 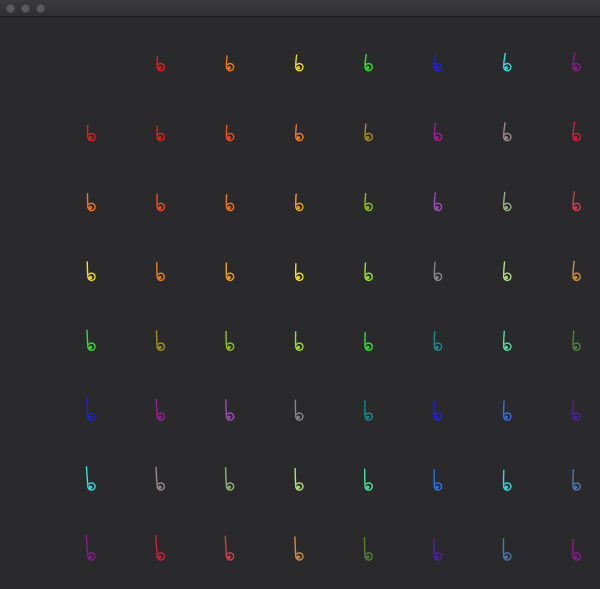 What do you see at coordinates (90, 478) in the screenshot?
I see `glyph-r6-c0` at bounding box center [90, 478].